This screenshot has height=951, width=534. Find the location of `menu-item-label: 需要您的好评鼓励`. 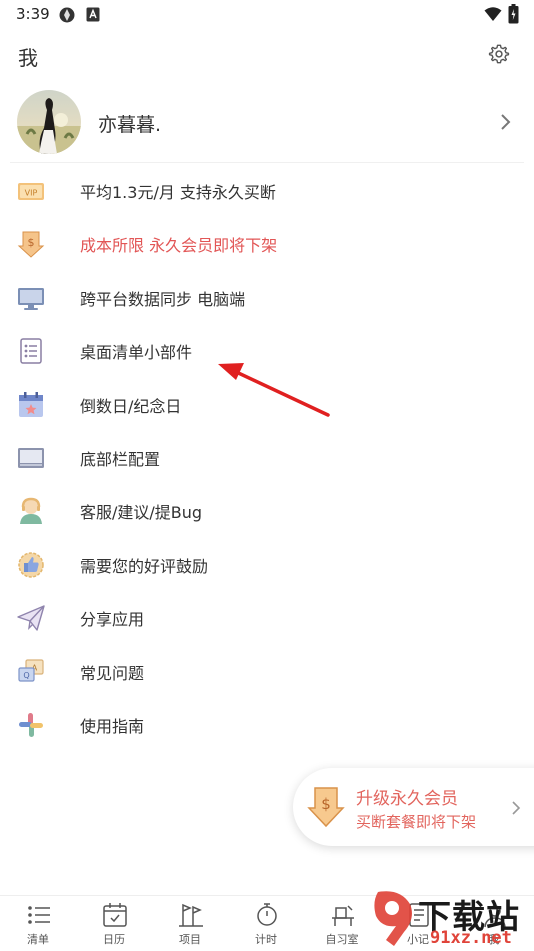

menu-item-label: 需要您的好评鼓励 is located at coordinates (144, 566).